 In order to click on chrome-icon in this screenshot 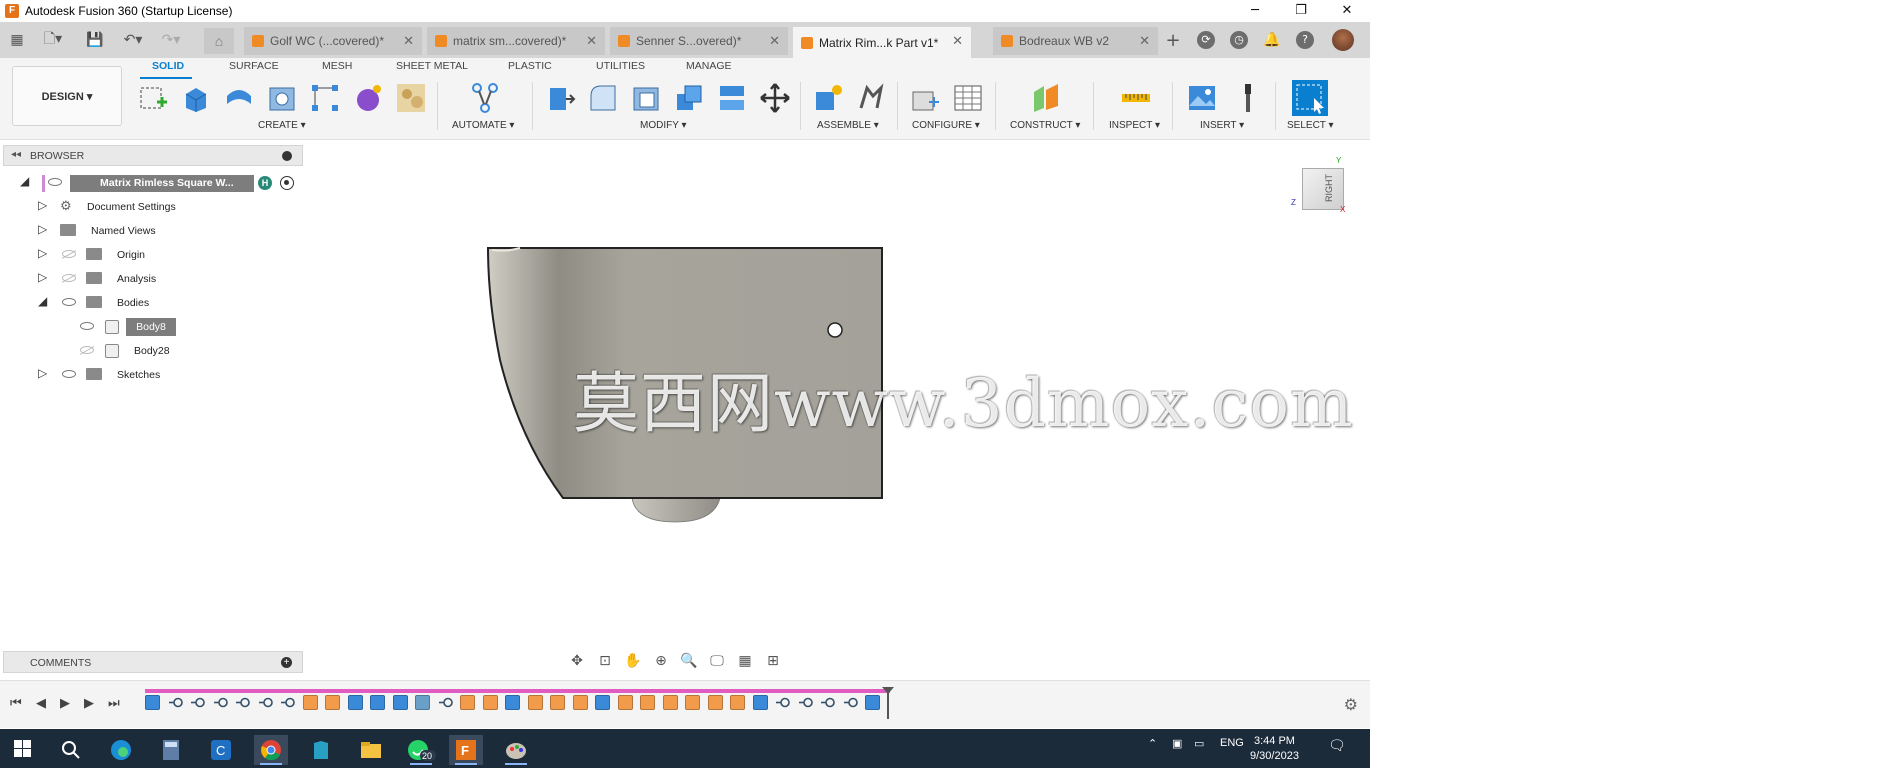, I will do `click(271, 750)`.